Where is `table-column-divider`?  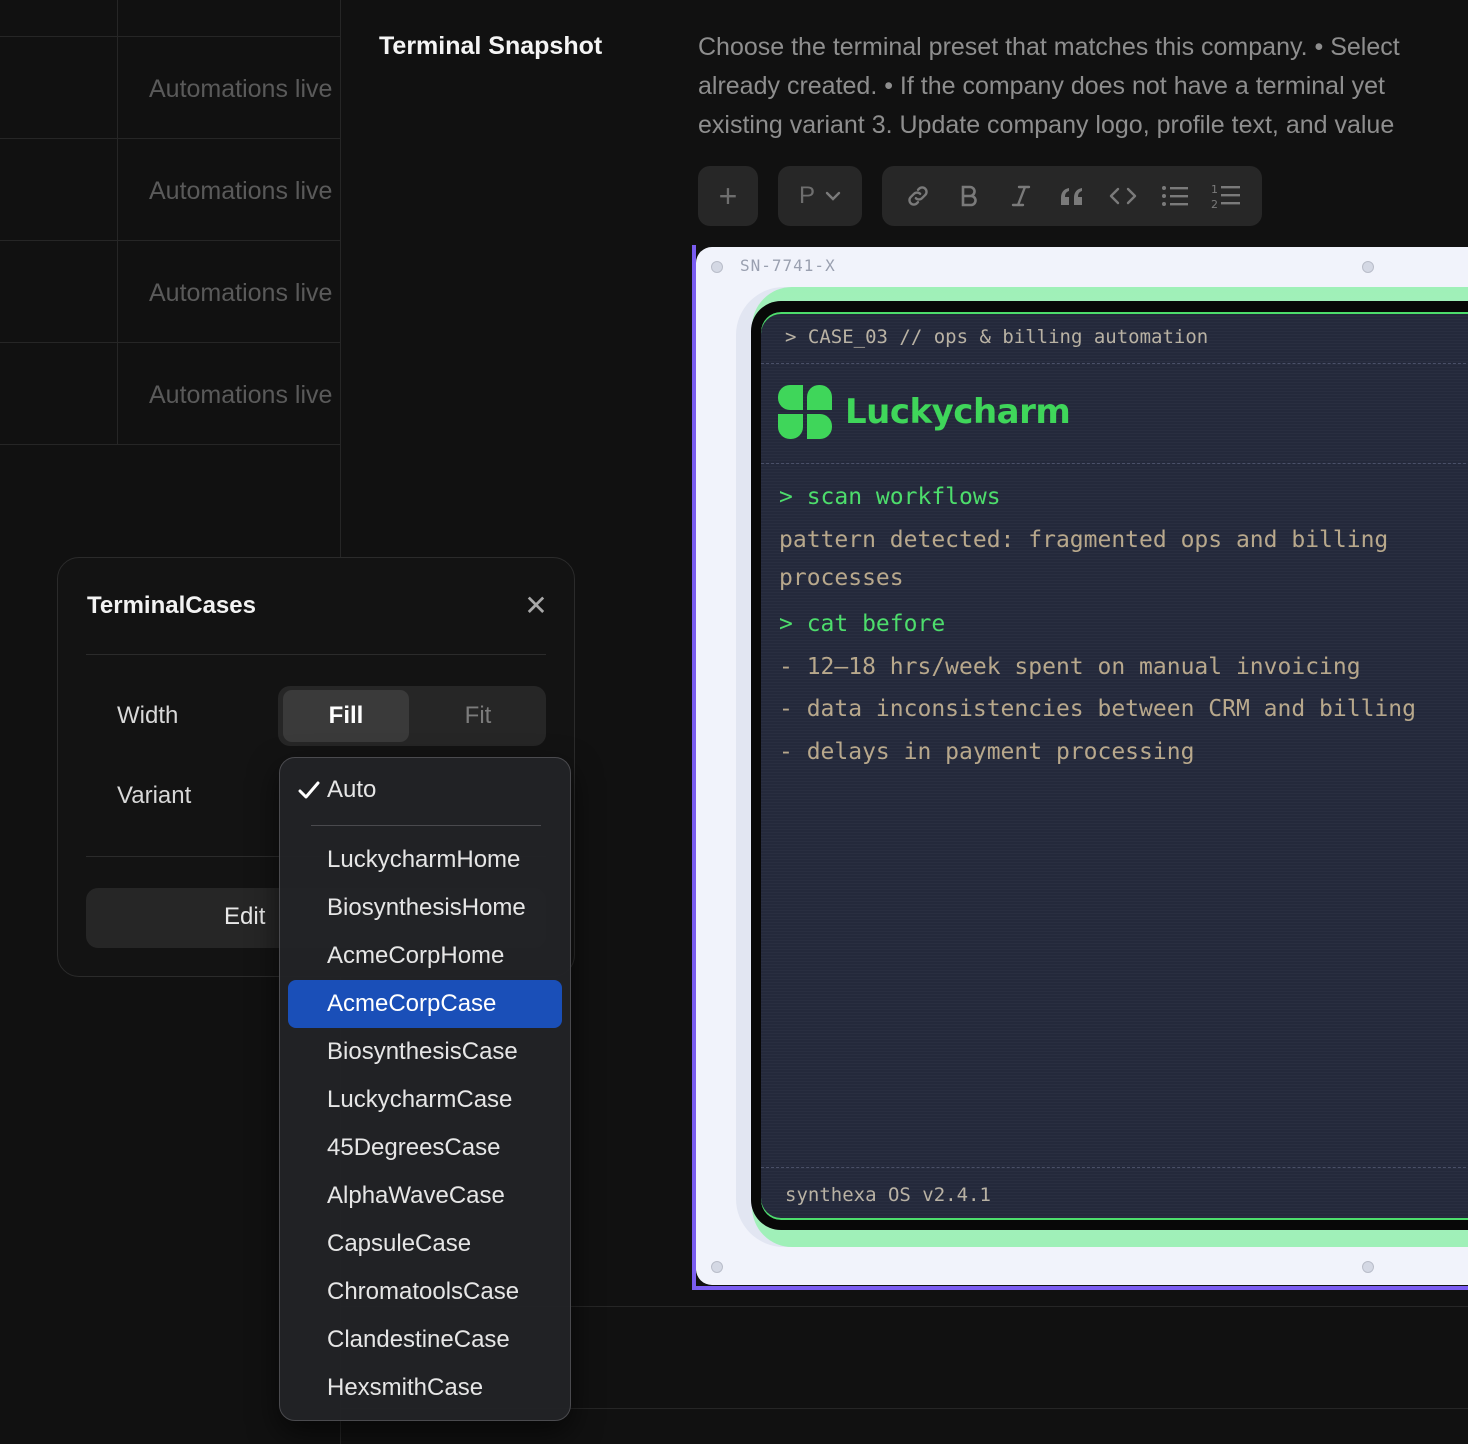
table-column-divider is located at coordinates (117, 222).